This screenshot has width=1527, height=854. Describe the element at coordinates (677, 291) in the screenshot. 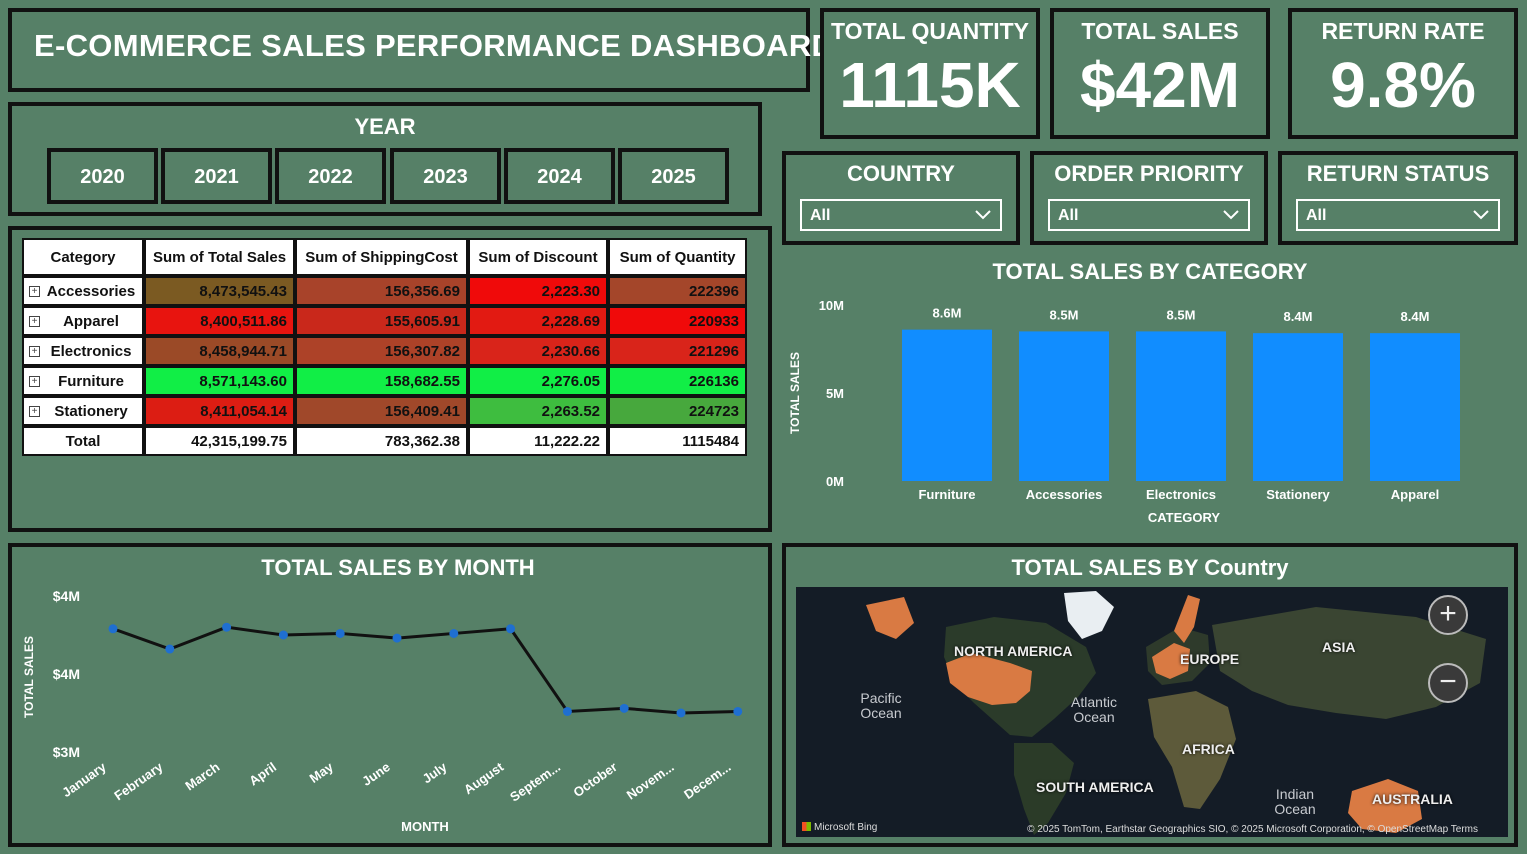

I see `matrix-value-cell: 222396` at that location.